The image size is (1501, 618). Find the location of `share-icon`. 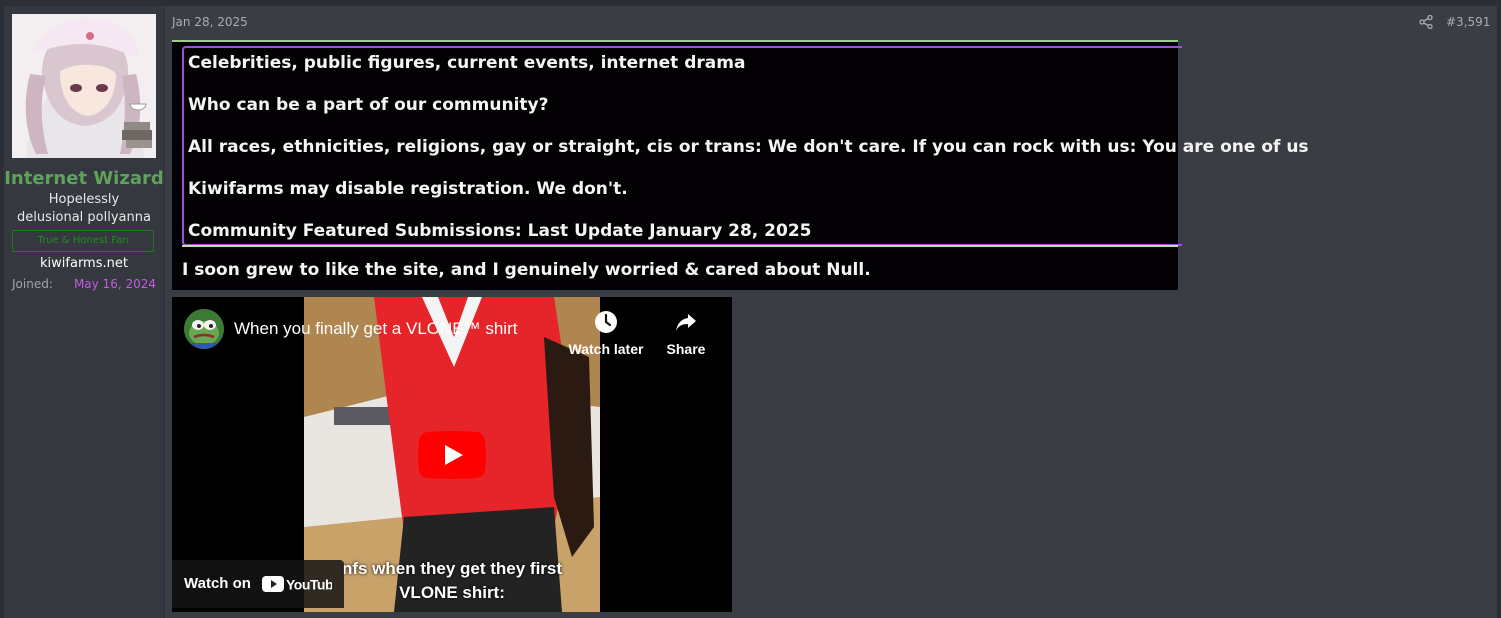

share-icon is located at coordinates (1426, 22).